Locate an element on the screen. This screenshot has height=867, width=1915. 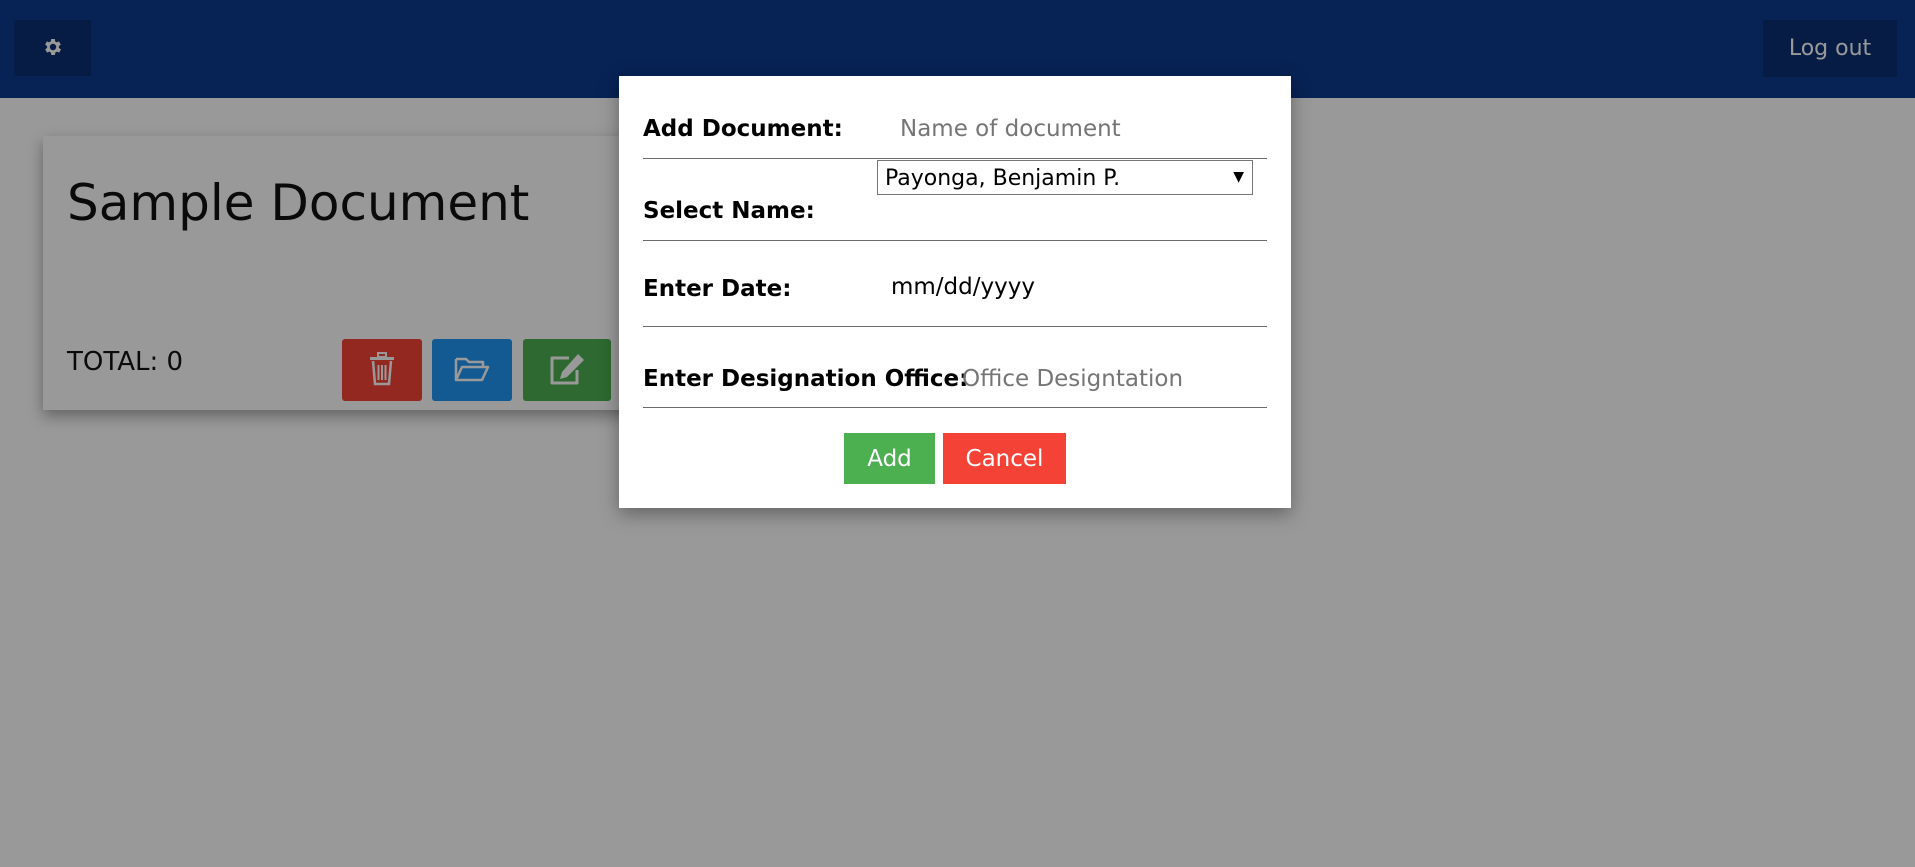
designation-row: Enter Designation Office: is located at coordinates (955, 367).